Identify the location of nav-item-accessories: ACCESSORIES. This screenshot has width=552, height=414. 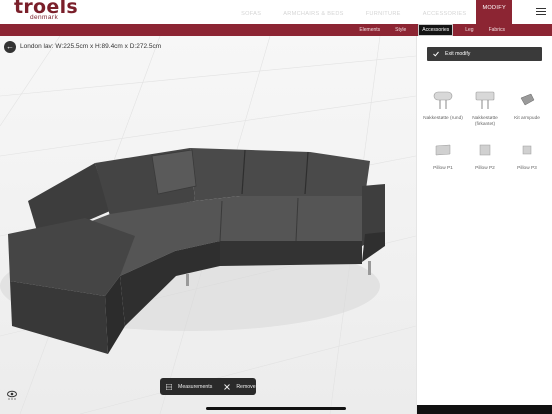
(445, 11).